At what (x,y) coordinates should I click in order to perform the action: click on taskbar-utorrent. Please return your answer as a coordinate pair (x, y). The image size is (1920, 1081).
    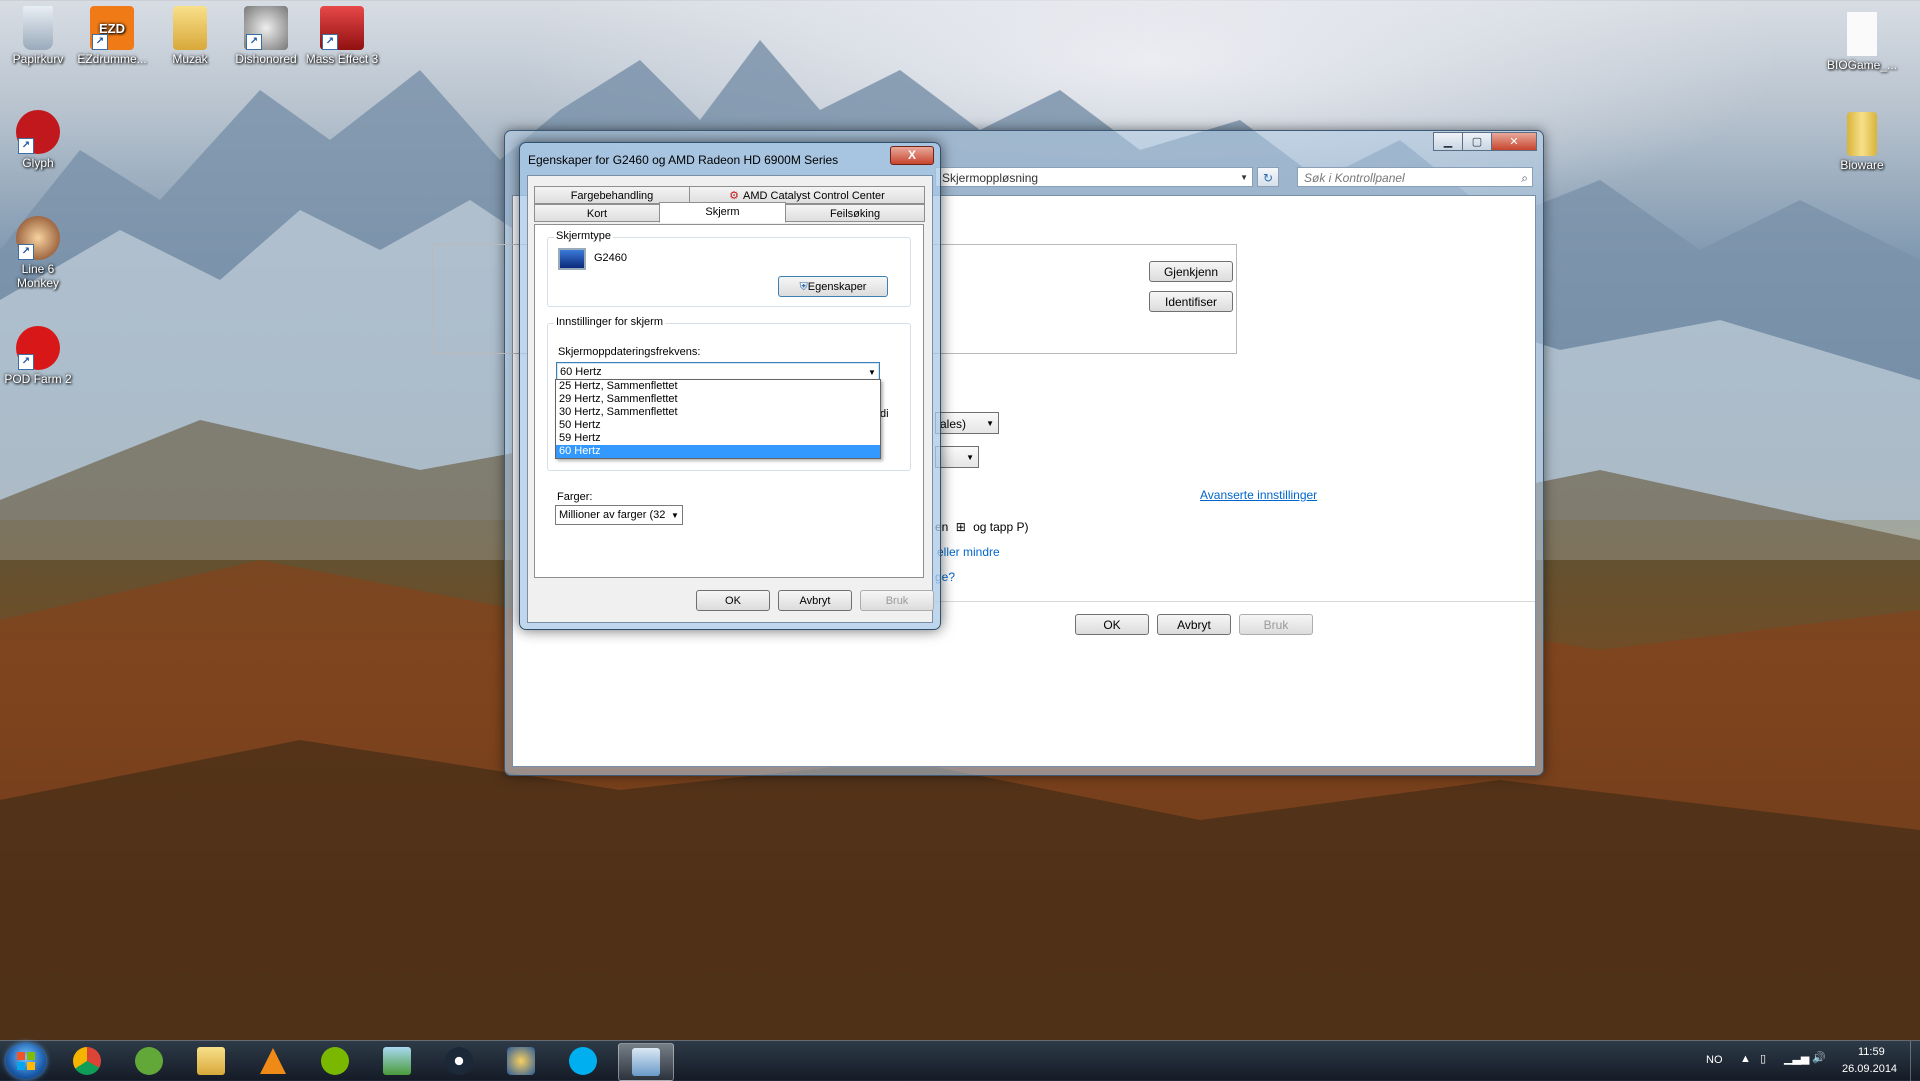
    Looking at the image, I should click on (149, 1061).